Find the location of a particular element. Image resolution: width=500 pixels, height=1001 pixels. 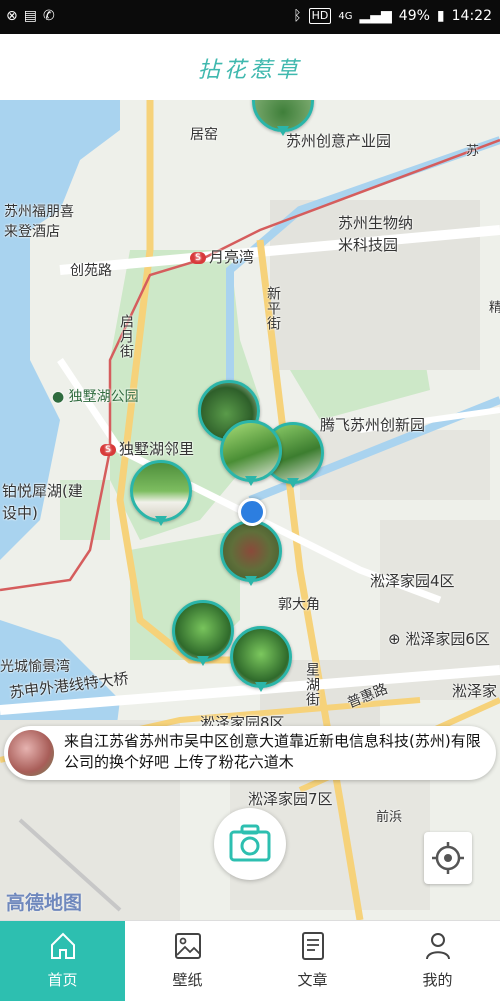

map-watermark: 高德地图 is located at coordinates (44, 903).